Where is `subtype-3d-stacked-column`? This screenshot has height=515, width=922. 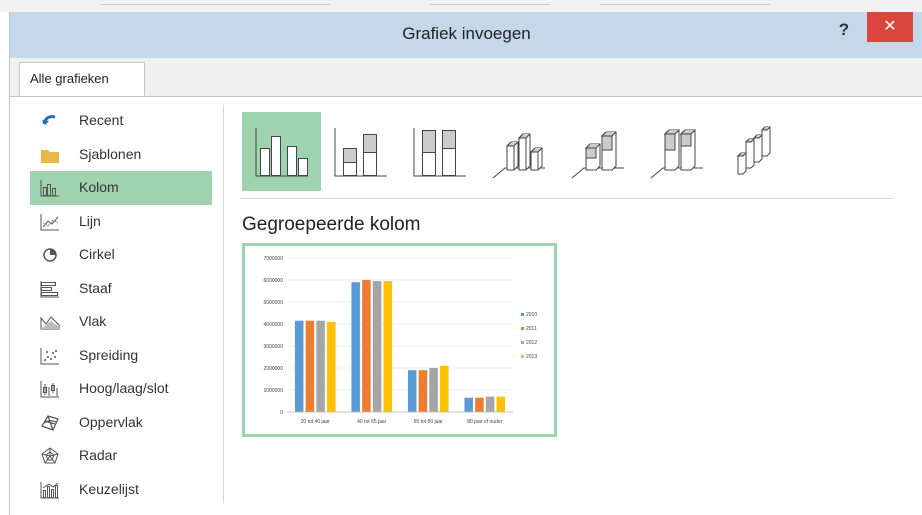
subtype-3d-stacked-column is located at coordinates (597, 151).